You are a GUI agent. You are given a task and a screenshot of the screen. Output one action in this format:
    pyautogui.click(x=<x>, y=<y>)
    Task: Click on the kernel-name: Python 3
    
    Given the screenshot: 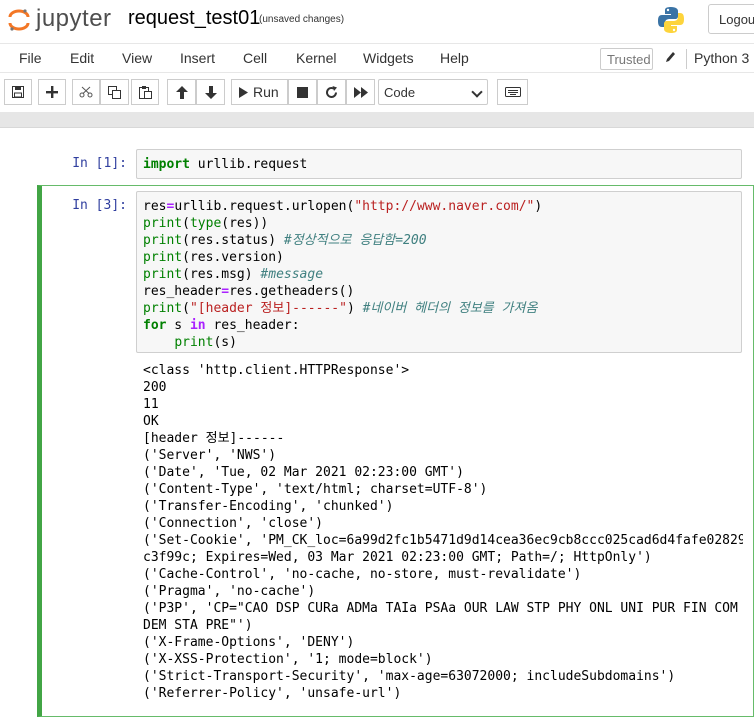 What is the action you would take?
    pyautogui.click(x=721, y=58)
    